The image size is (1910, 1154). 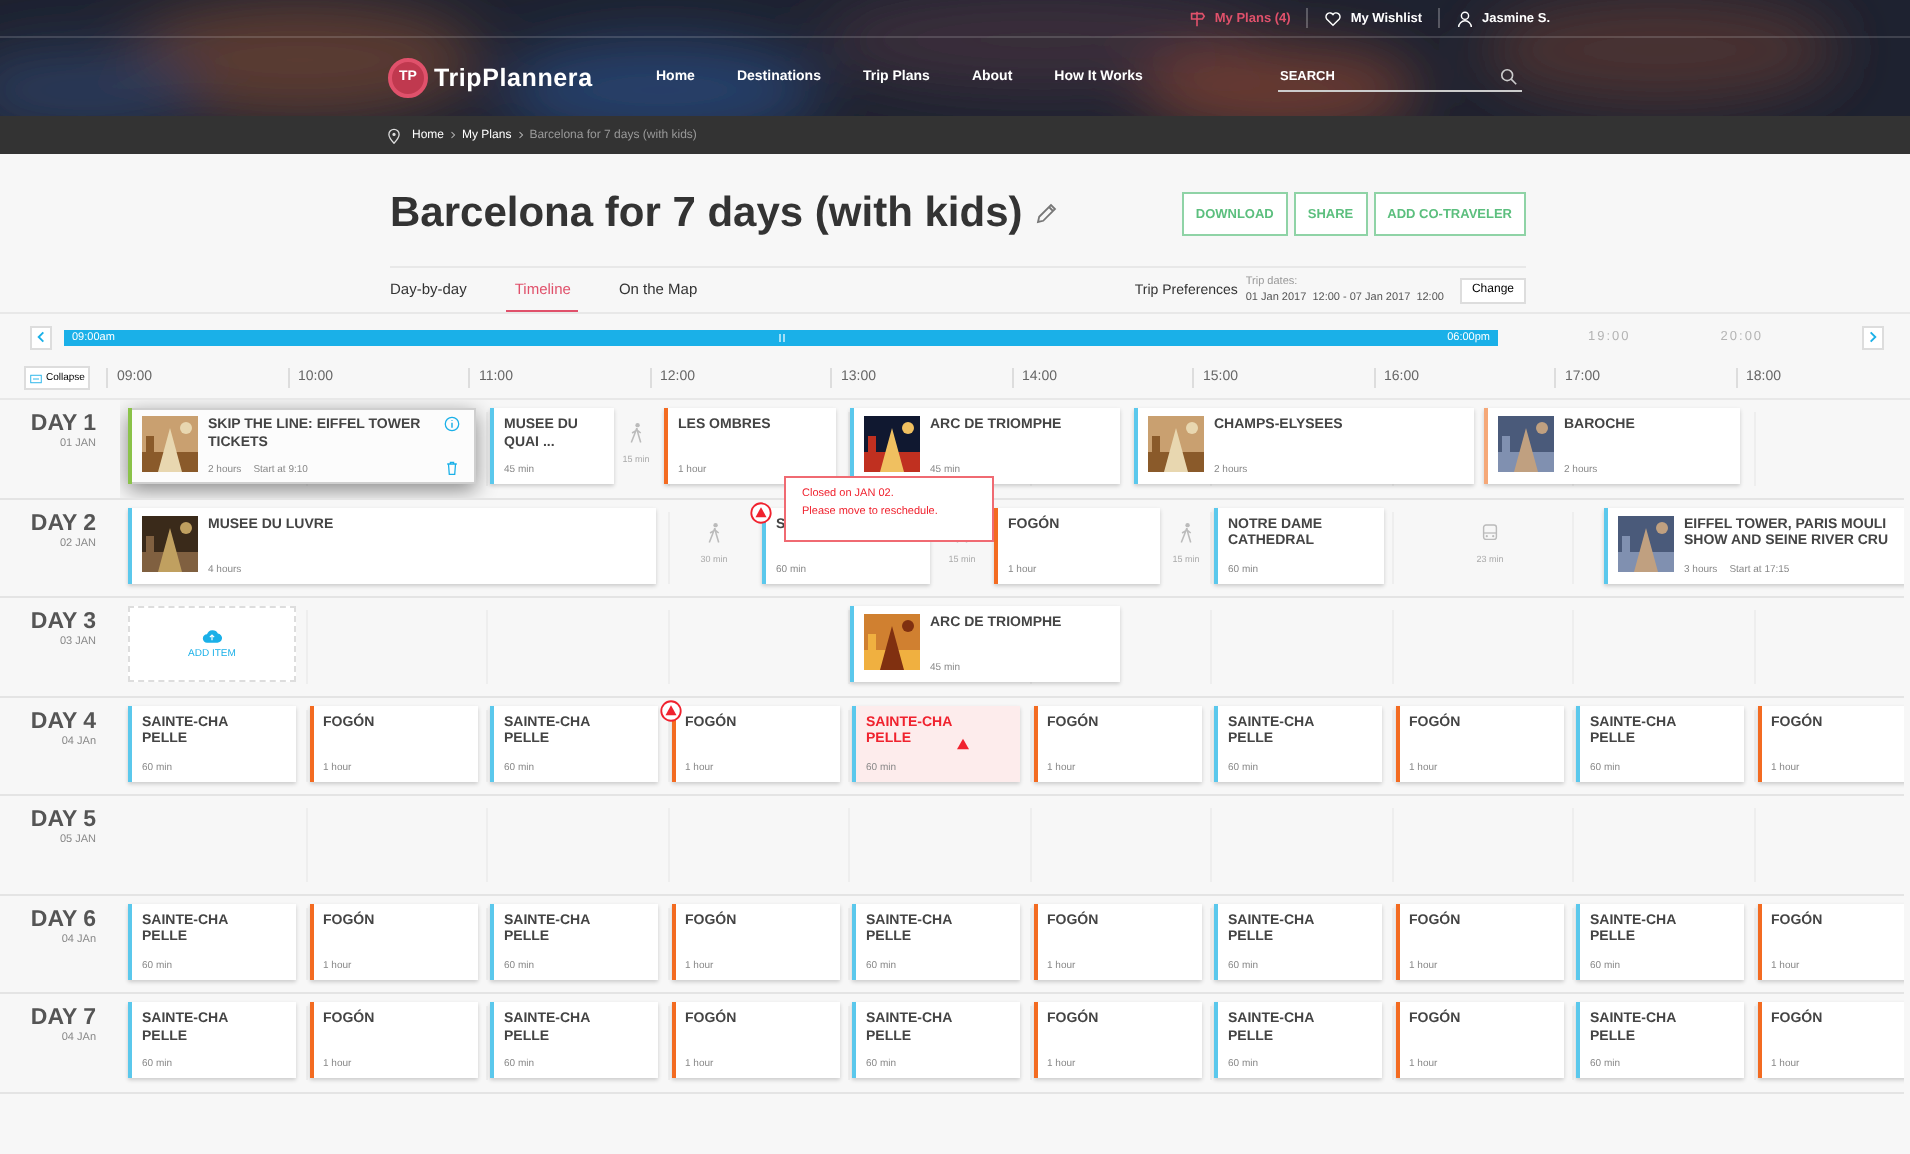 What do you see at coordinates (1197, 18) in the screenshot?
I see `signpost-icon` at bounding box center [1197, 18].